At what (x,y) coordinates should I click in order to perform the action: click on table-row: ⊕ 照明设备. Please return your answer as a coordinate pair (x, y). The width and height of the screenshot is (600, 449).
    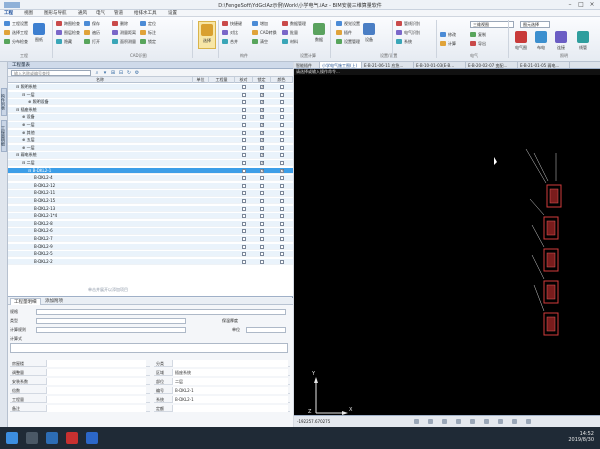
    Looking at the image, I should click on (150, 102).